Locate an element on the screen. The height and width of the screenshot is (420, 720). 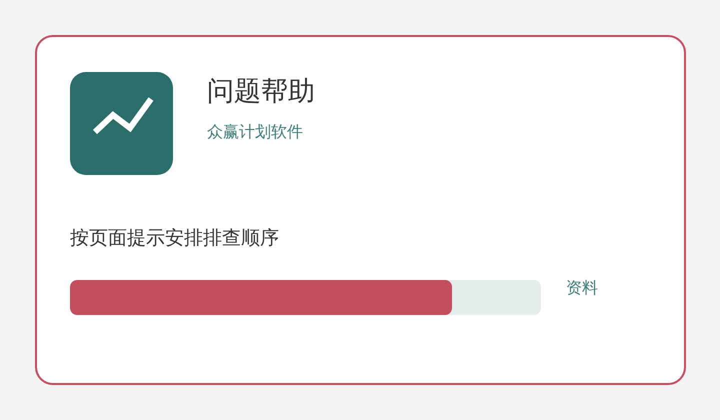
progress-label: 资料 is located at coordinates (582, 288).